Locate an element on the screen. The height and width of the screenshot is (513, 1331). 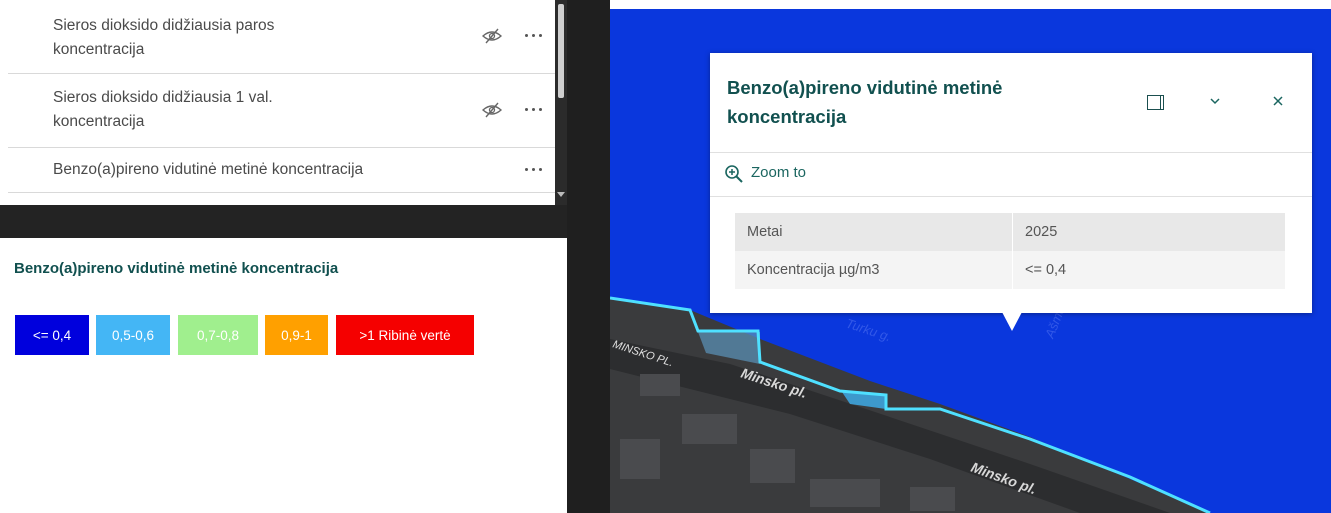
chevron-down-icon is located at coordinates (1215, 101).